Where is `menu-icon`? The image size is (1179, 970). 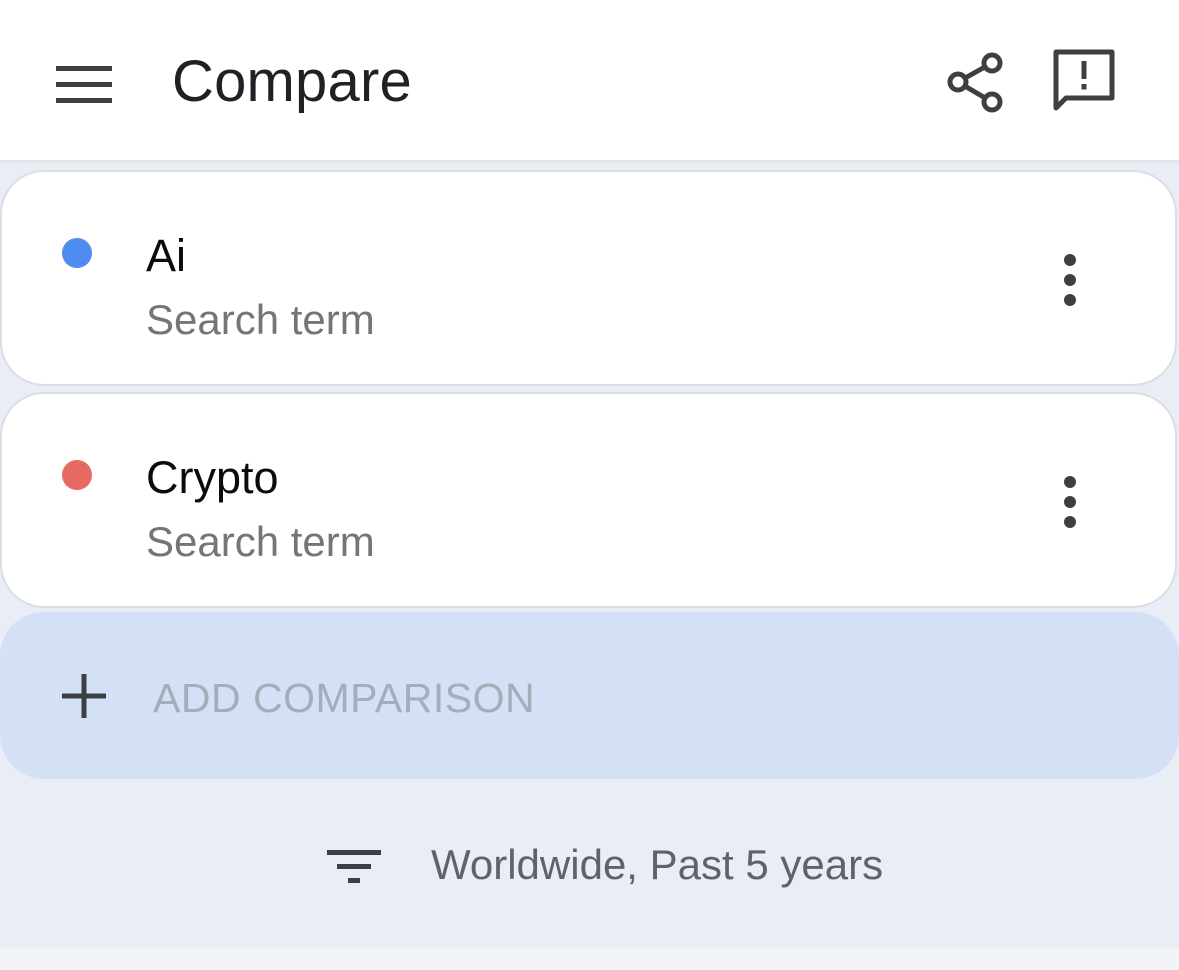
menu-icon is located at coordinates (84, 84).